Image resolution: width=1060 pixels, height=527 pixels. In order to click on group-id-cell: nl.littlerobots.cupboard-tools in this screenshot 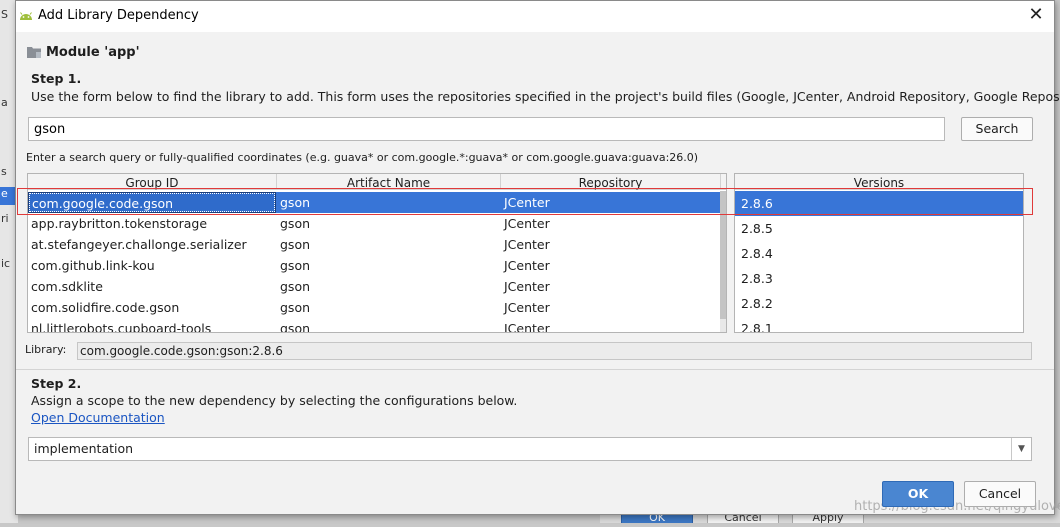, I will do `click(121, 327)`.